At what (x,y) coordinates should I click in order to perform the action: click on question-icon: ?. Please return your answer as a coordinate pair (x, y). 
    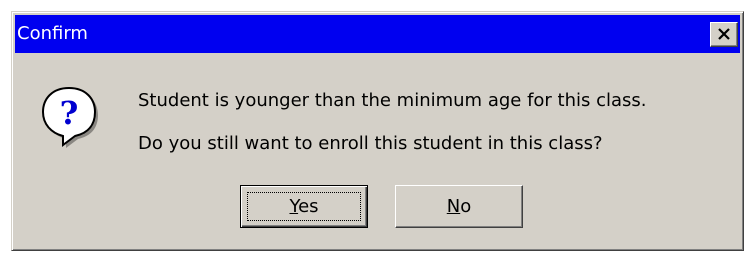
    Looking at the image, I should click on (69, 117).